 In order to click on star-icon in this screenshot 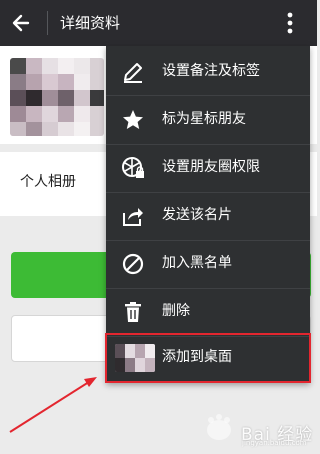, I will do `click(133, 119)`.